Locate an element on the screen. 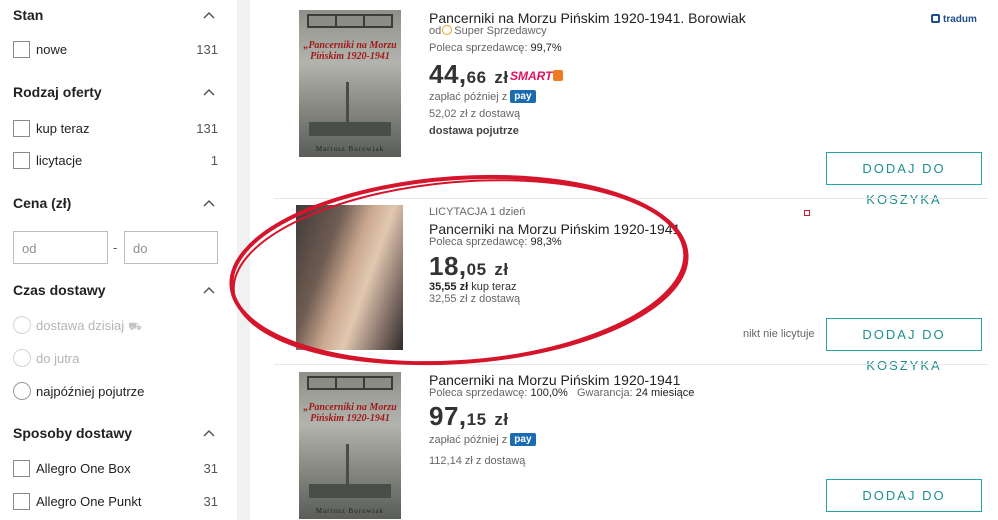 Image resolution: width=998 pixels, height=520 pixels. filter-option-label: kup teraz is located at coordinates (63, 128).